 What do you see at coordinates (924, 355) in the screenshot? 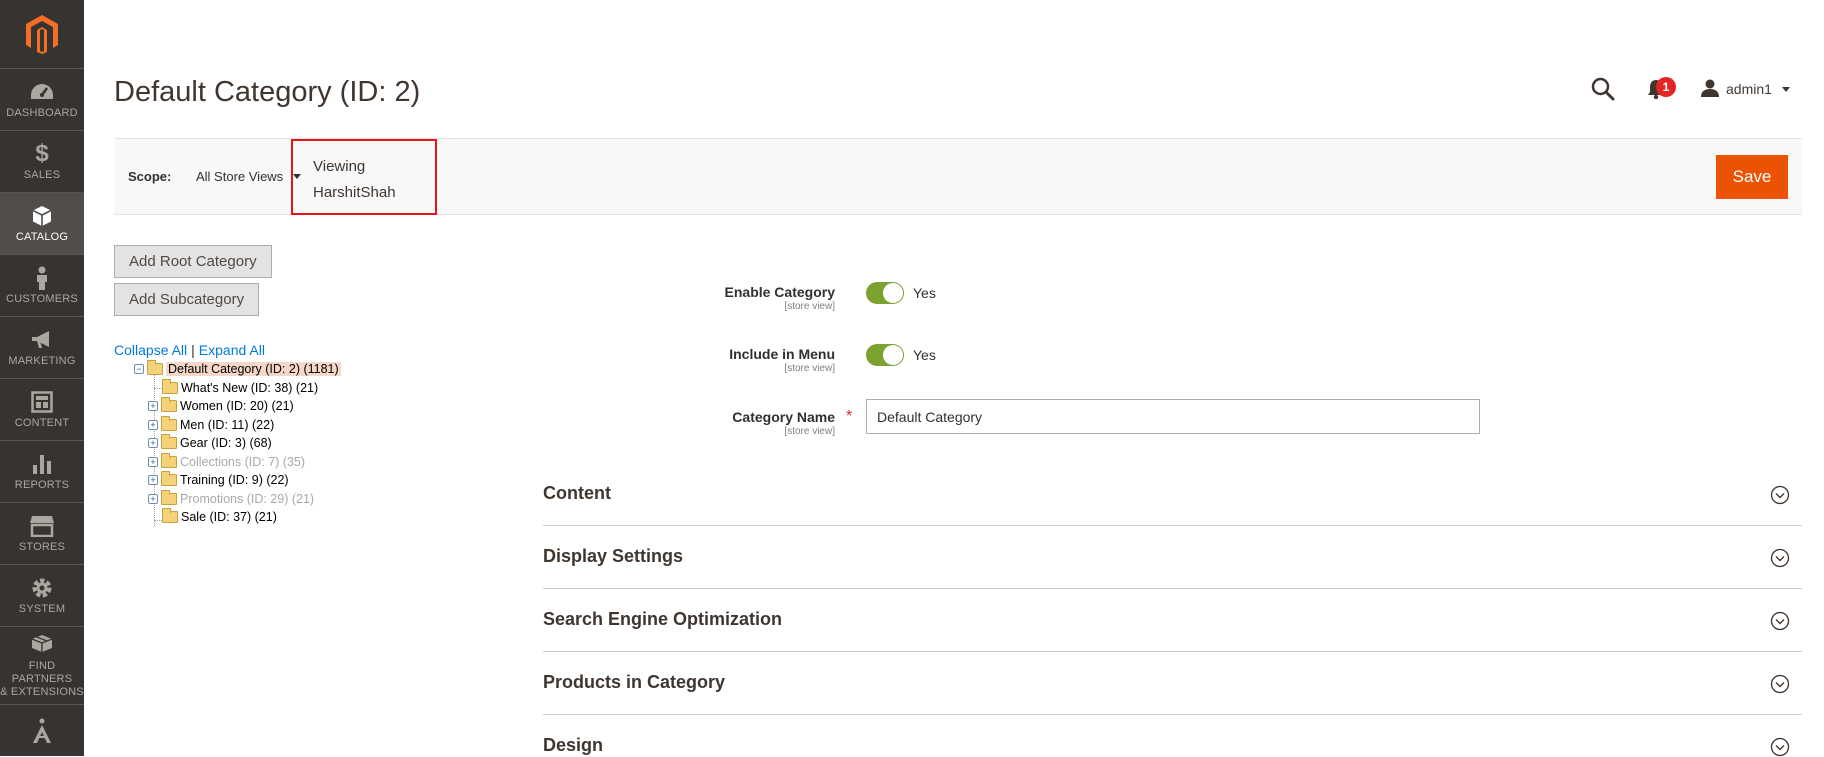
I see `include-in-menu-value: Yes` at bounding box center [924, 355].